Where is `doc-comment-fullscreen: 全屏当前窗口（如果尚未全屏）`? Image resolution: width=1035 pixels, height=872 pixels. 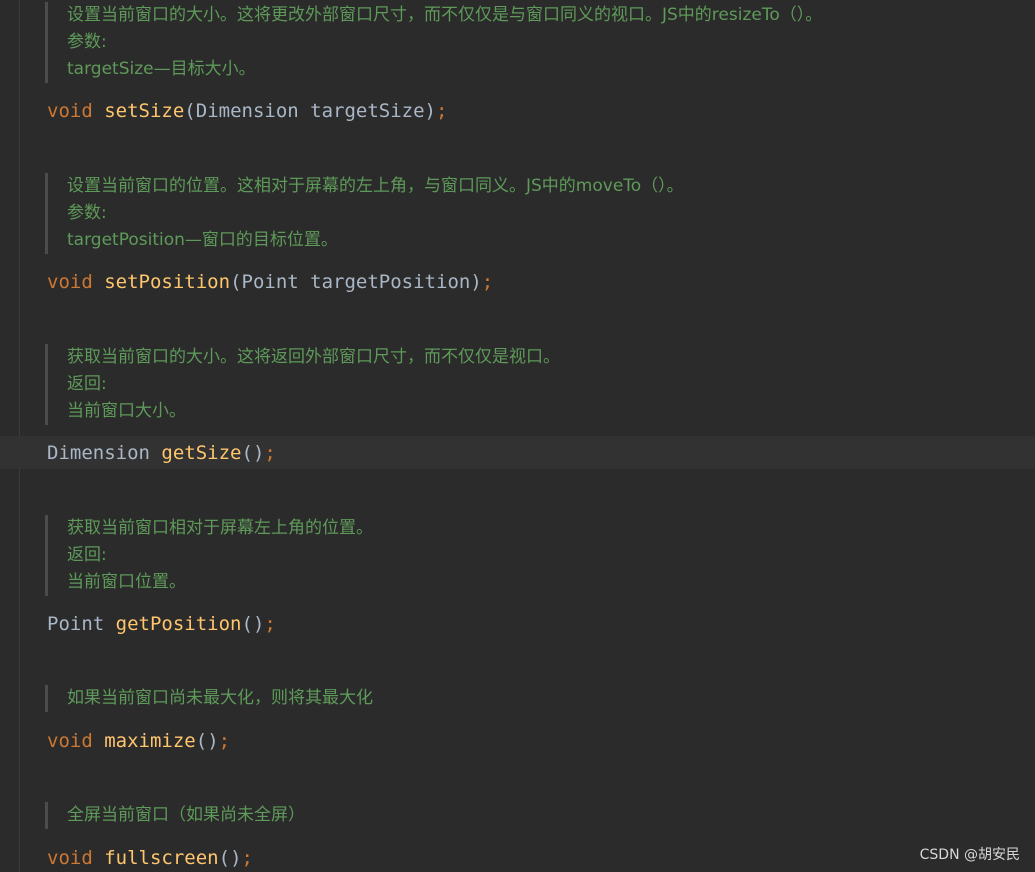 doc-comment-fullscreen: 全屏当前窗口（如果尚未全屏） is located at coordinates (175, 815).